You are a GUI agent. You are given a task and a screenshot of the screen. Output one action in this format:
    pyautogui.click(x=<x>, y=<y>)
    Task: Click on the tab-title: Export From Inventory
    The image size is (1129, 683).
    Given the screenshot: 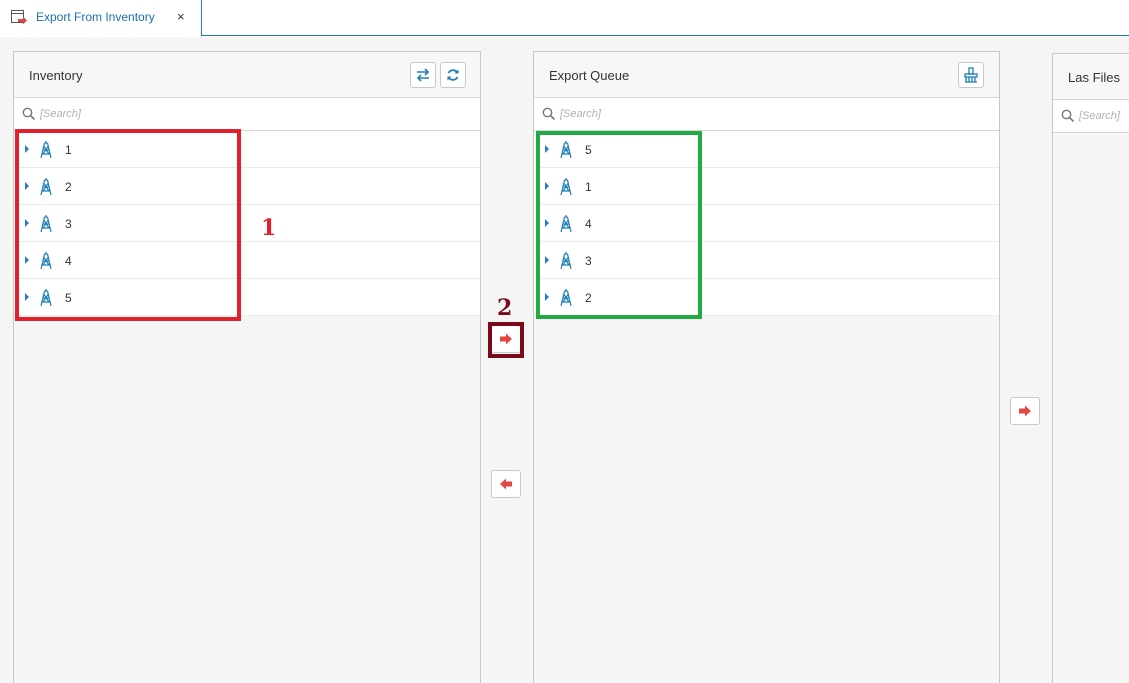 What is the action you would take?
    pyautogui.click(x=95, y=17)
    